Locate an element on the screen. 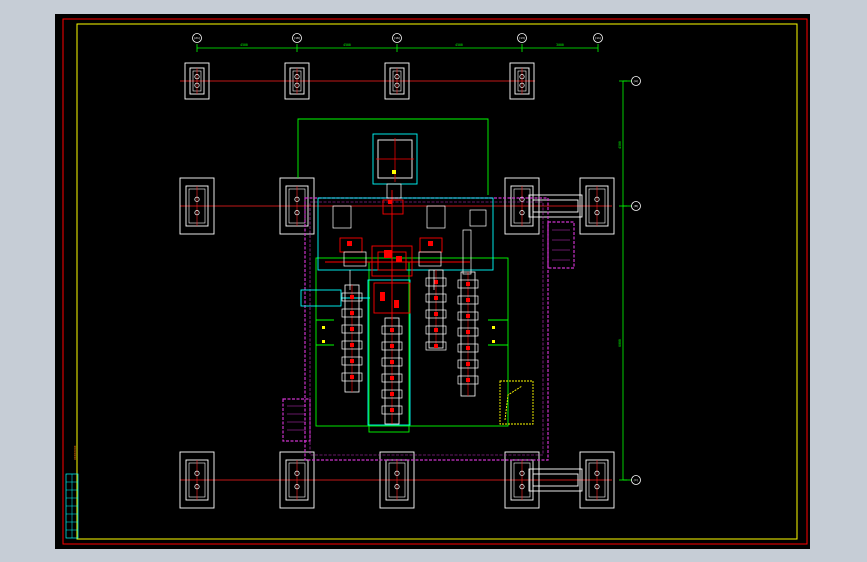 The image size is (867, 562). dim-right-2: 6000 is located at coordinates (620, 343).